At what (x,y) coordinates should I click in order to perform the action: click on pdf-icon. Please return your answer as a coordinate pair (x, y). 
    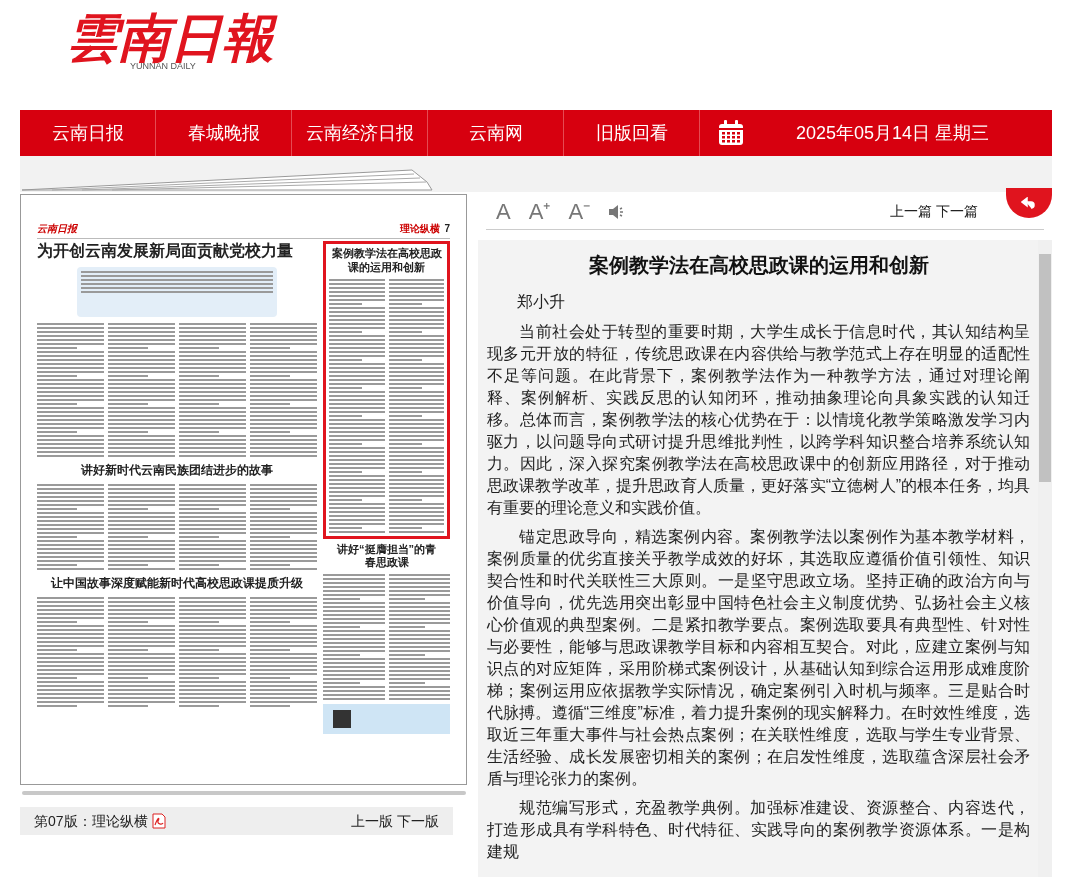
    Looking at the image, I should click on (158, 821).